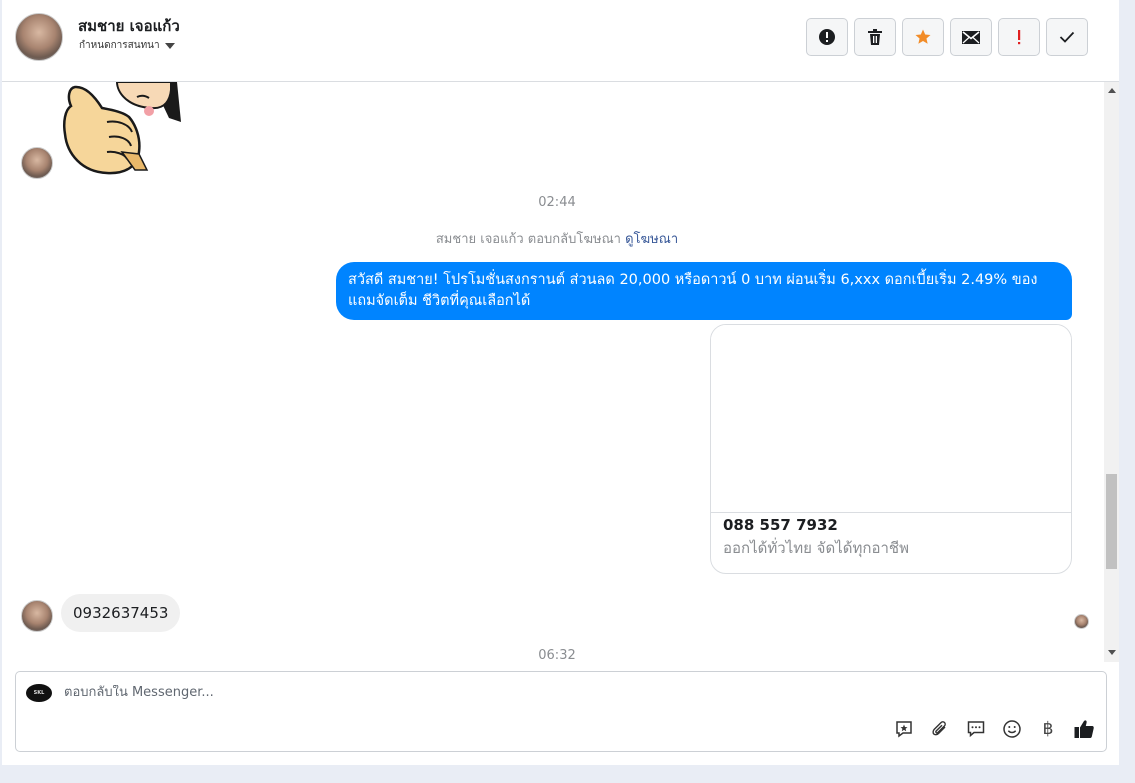  Describe the element at coordinates (121, 613) in the screenshot. I see `incoming-message: 0932637453` at that location.